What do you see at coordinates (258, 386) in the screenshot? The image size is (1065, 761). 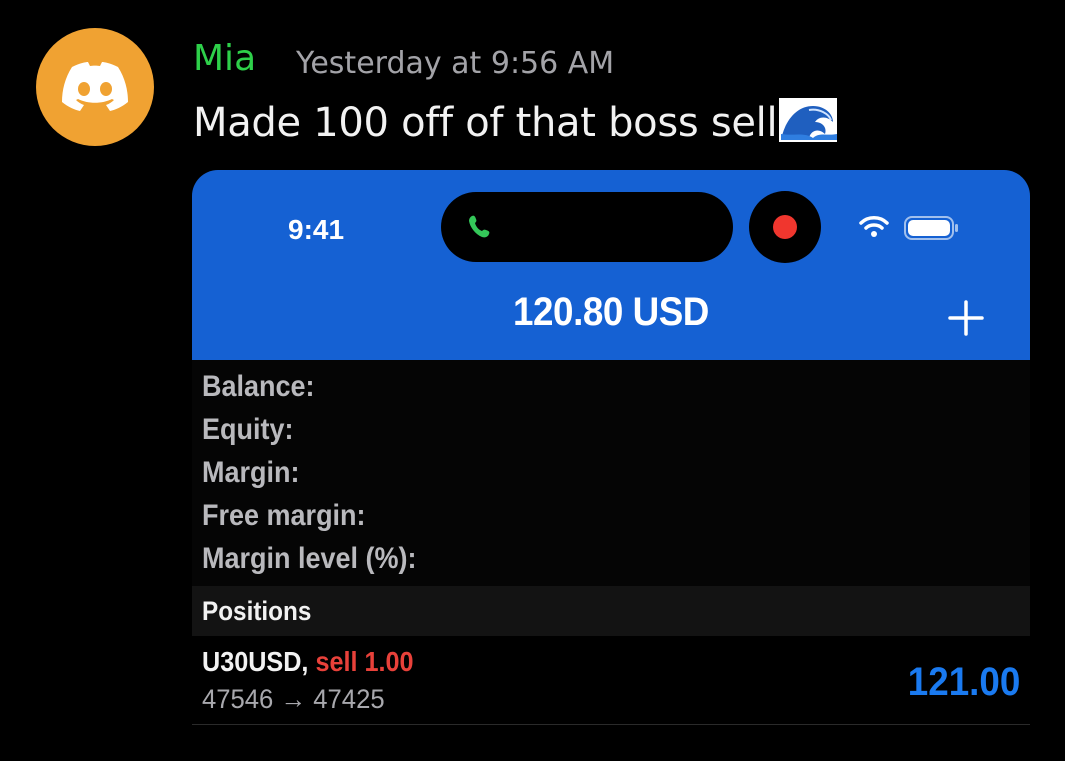 I see `summary-balance-label: Balance:` at bounding box center [258, 386].